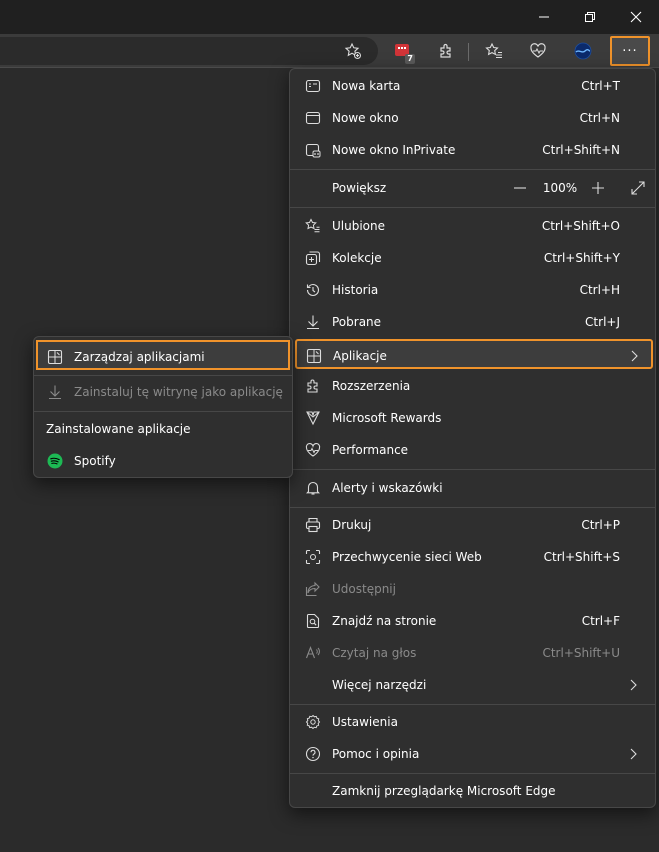 This screenshot has height=852, width=659. What do you see at coordinates (473, 589) in the screenshot?
I see `menu-item-share: Udostępnij` at bounding box center [473, 589].